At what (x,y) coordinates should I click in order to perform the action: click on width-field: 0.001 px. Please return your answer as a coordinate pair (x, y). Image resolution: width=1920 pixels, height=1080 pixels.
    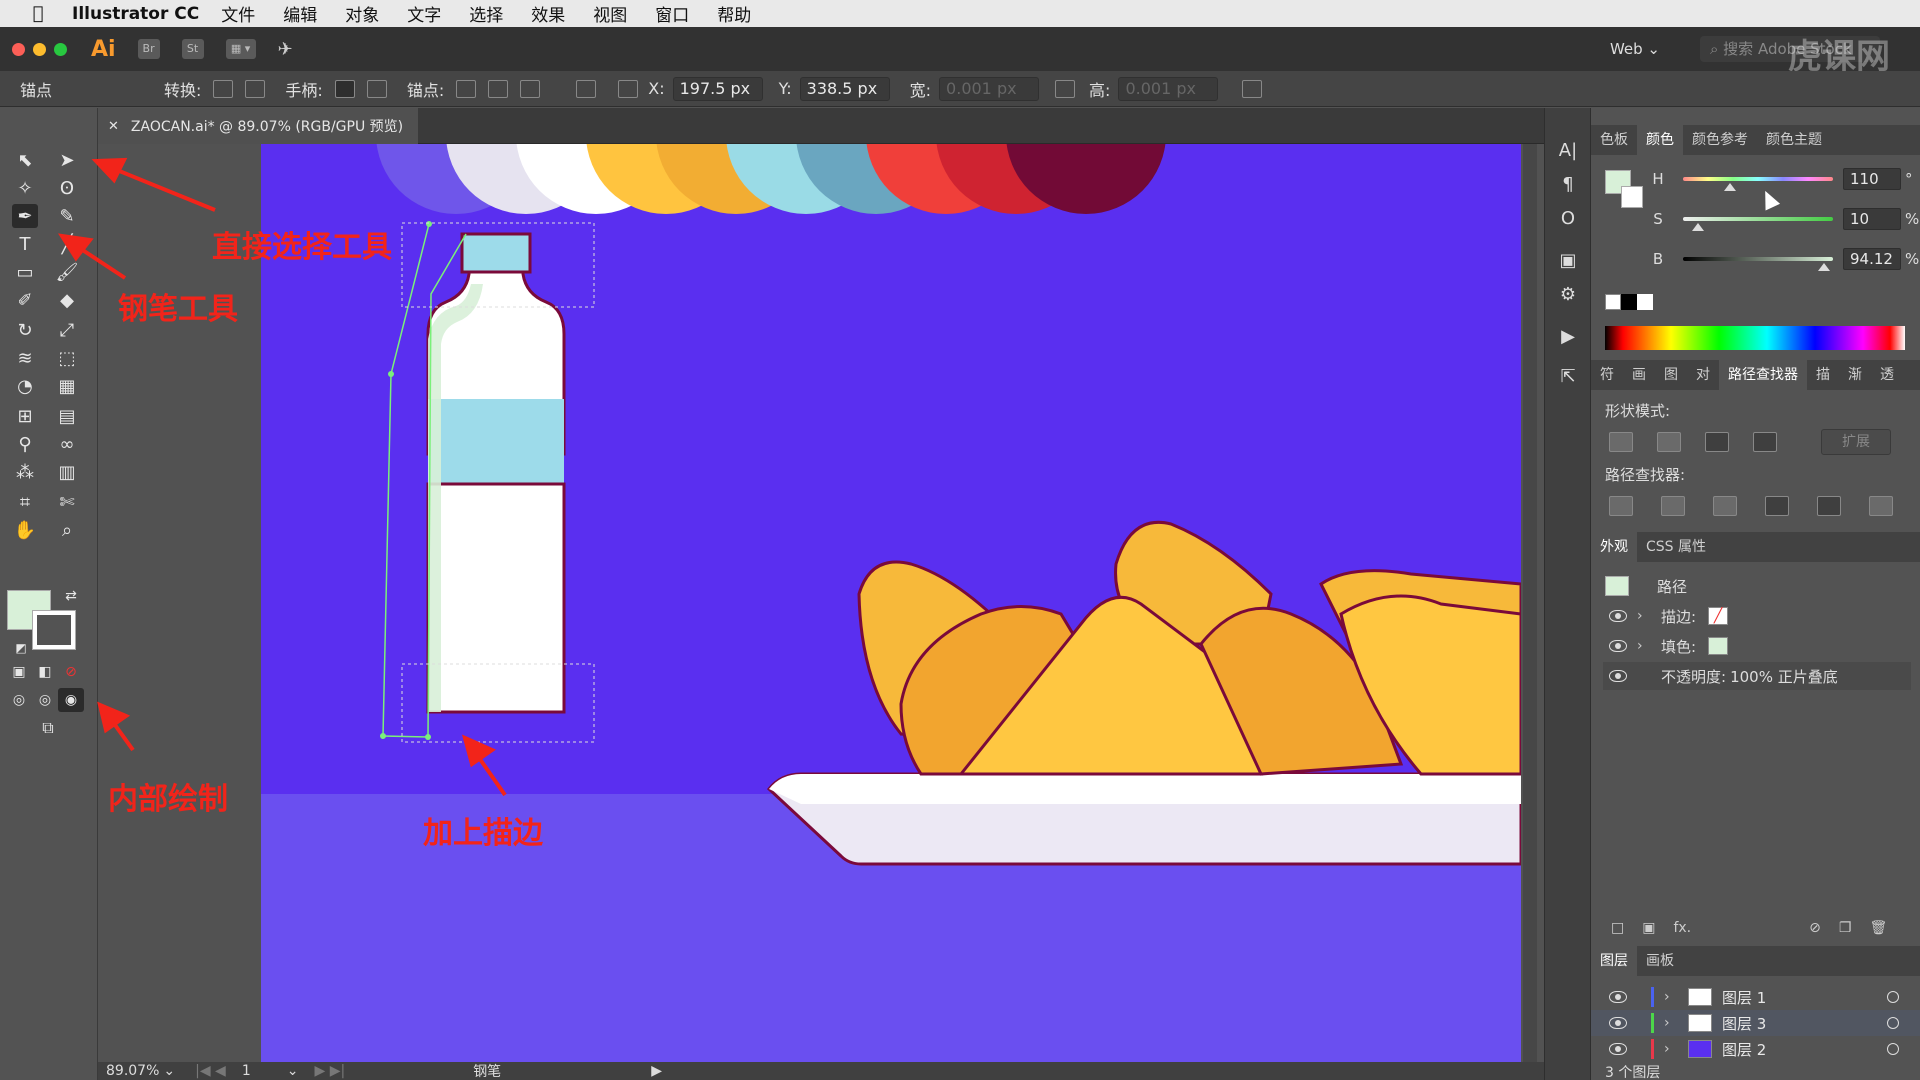
    Looking at the image, I should click on (989, 88).